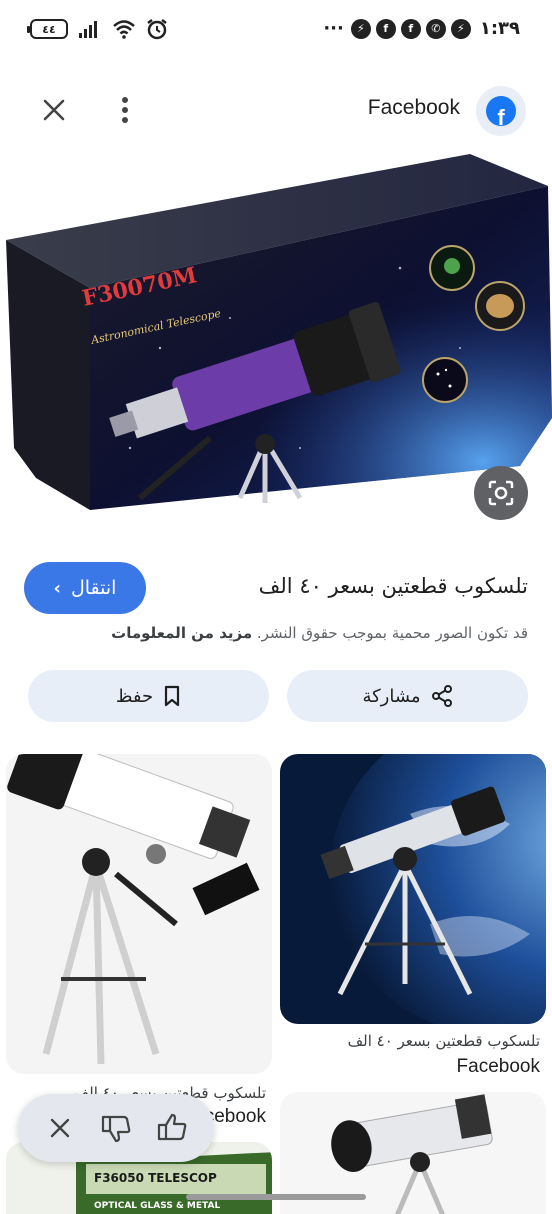  What do you see at coordinates (499, 28) in the screenshot?
I see `clock: ١:٣٩` at bounding box center [499, 28].